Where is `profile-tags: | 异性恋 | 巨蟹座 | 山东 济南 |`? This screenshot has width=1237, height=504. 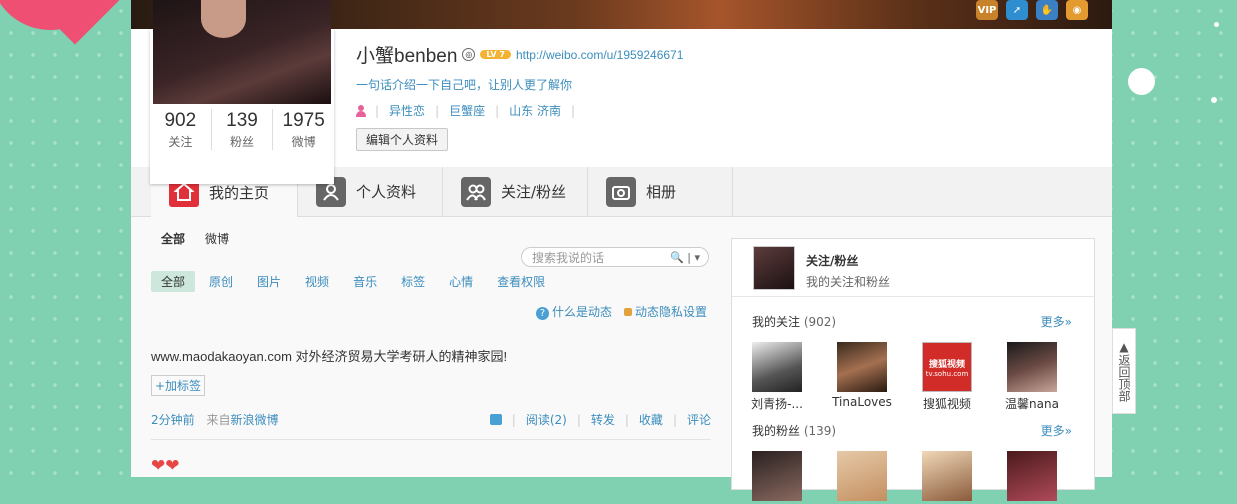 profile-tags: | 异性恋 | 巨蟹座 | 山东 济南 | is located at coordinates (519, 110).